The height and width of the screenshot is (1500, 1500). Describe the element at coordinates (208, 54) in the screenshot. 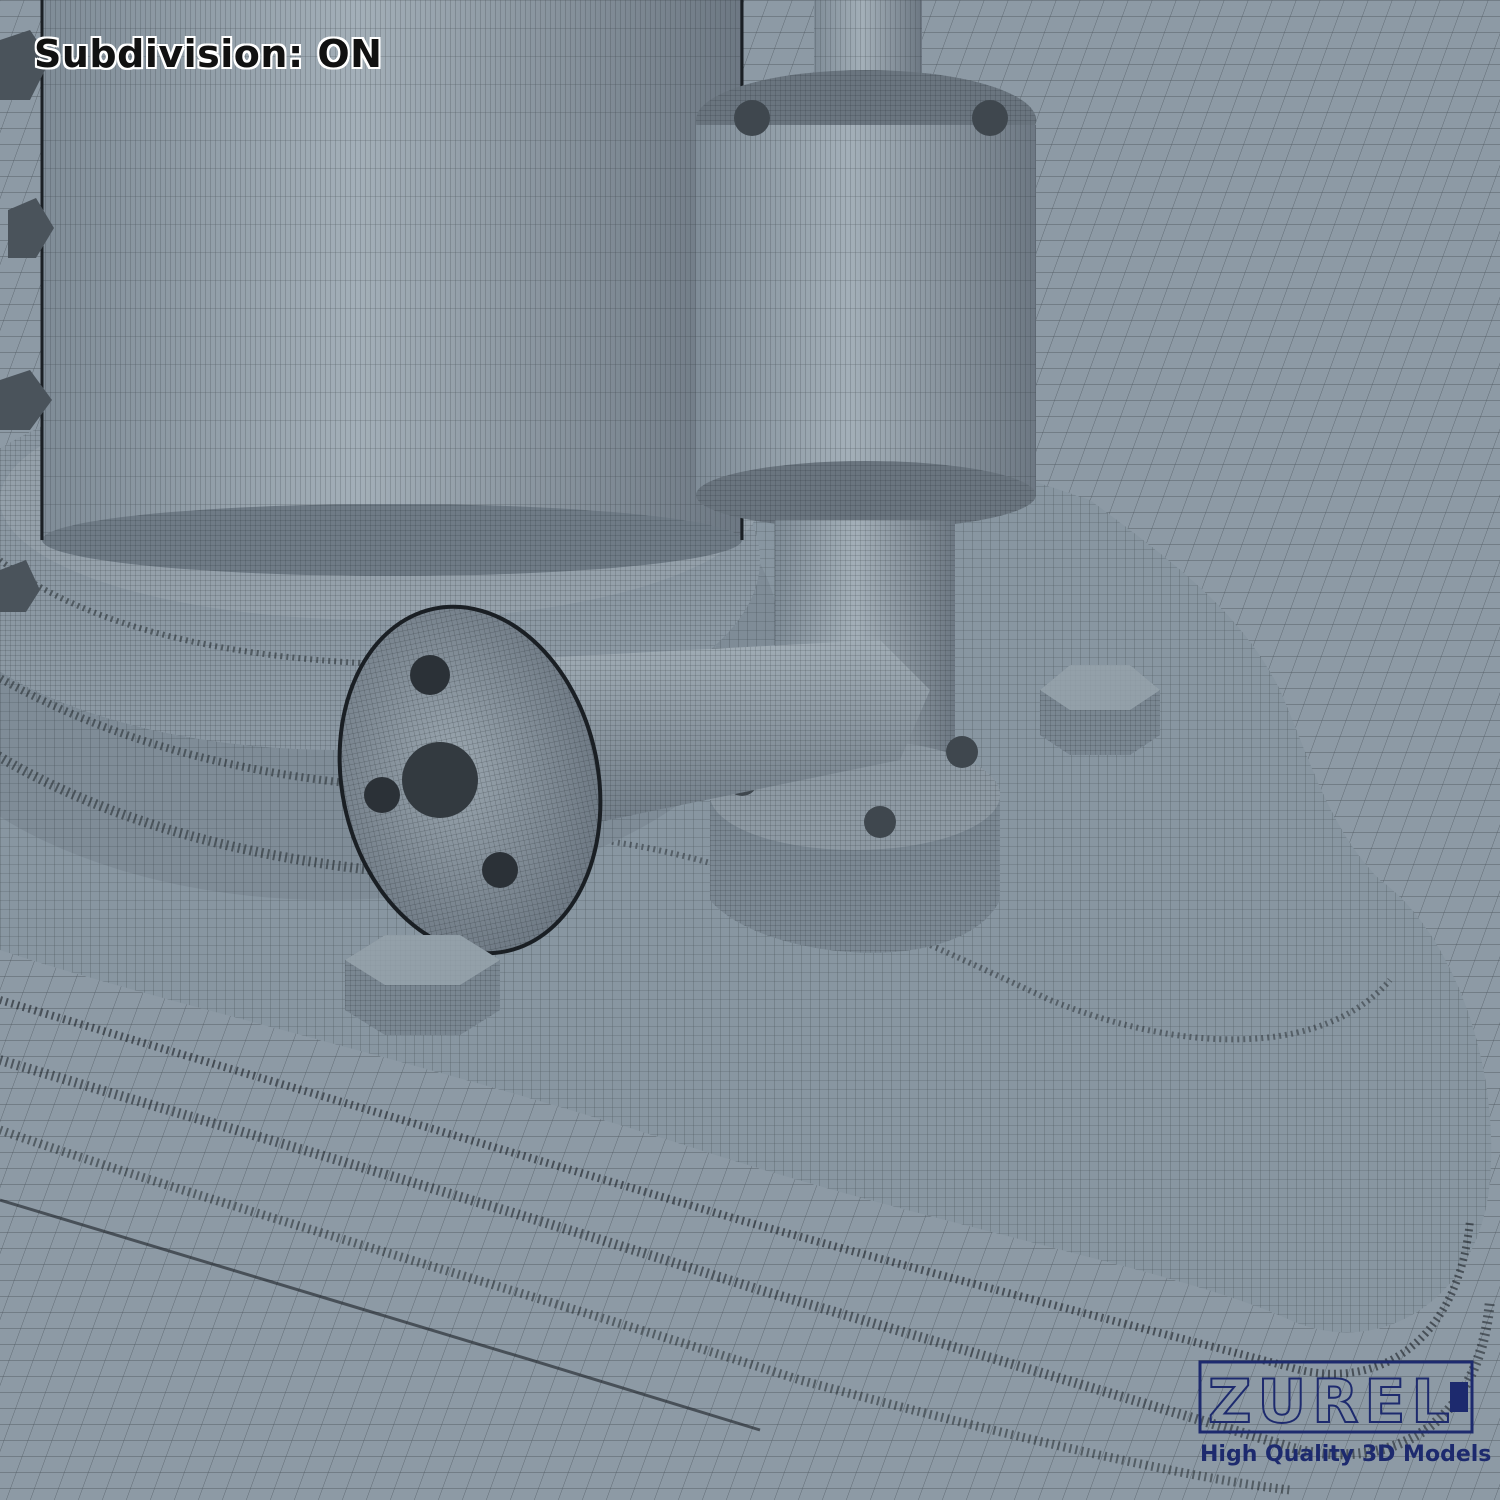

I see `subdivision-status-label: Subdivision: ON` at that location.